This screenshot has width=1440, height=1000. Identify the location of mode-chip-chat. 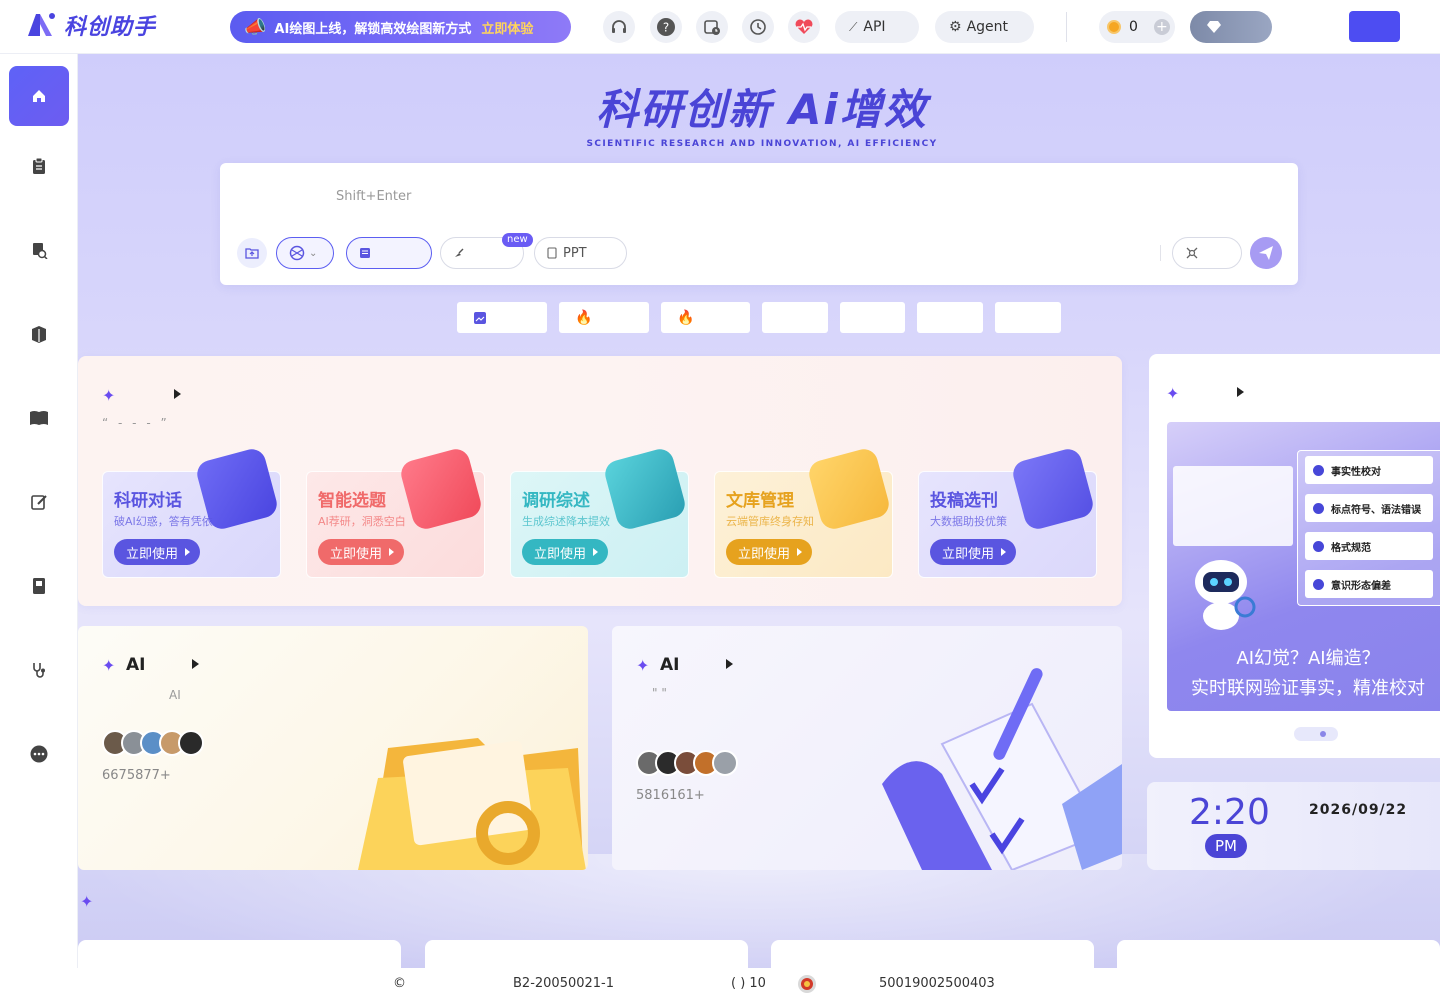
(389, 253).